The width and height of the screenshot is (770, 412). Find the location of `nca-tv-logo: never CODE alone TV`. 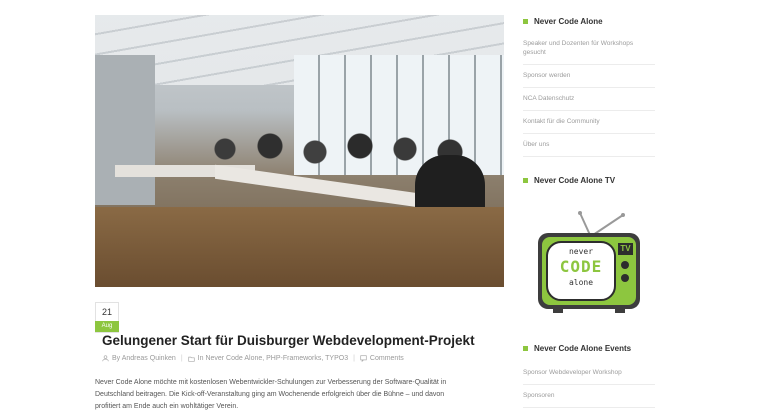

nca-tv-logo: never CODE alone TV is located at coordinates (590, 260).